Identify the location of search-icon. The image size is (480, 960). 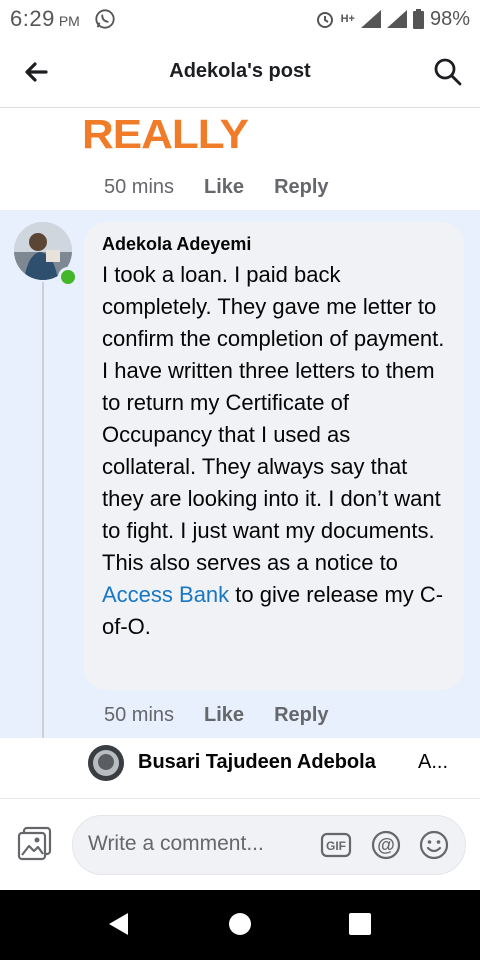
(448, 72).